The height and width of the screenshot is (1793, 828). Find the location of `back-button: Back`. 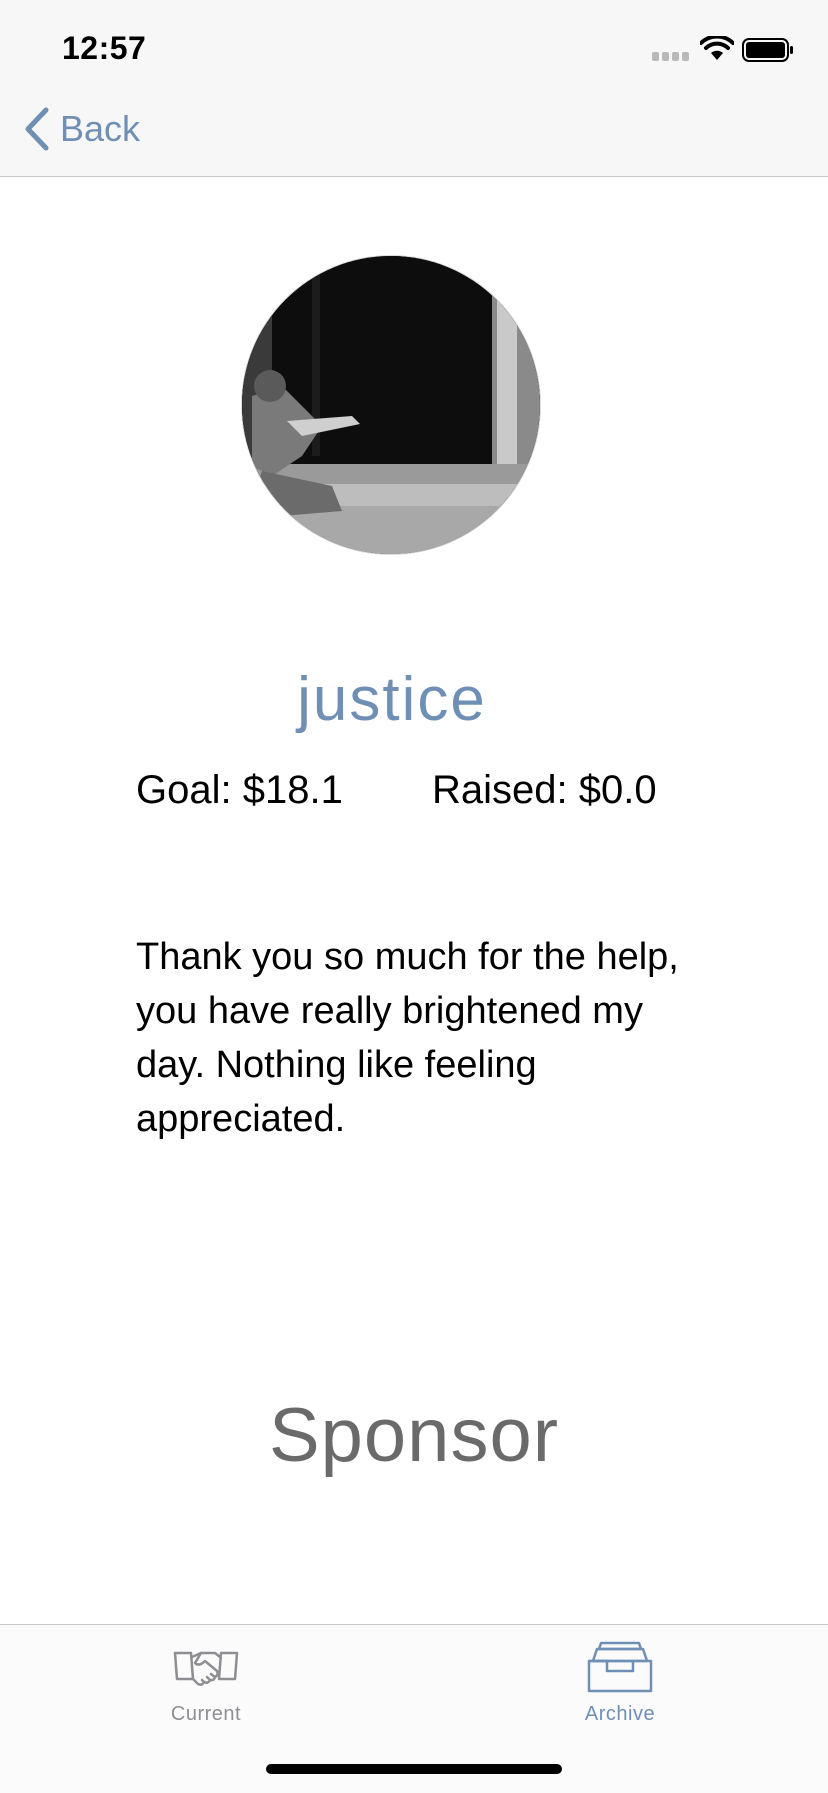

back-button: Back is located at coordinates (81, 129).